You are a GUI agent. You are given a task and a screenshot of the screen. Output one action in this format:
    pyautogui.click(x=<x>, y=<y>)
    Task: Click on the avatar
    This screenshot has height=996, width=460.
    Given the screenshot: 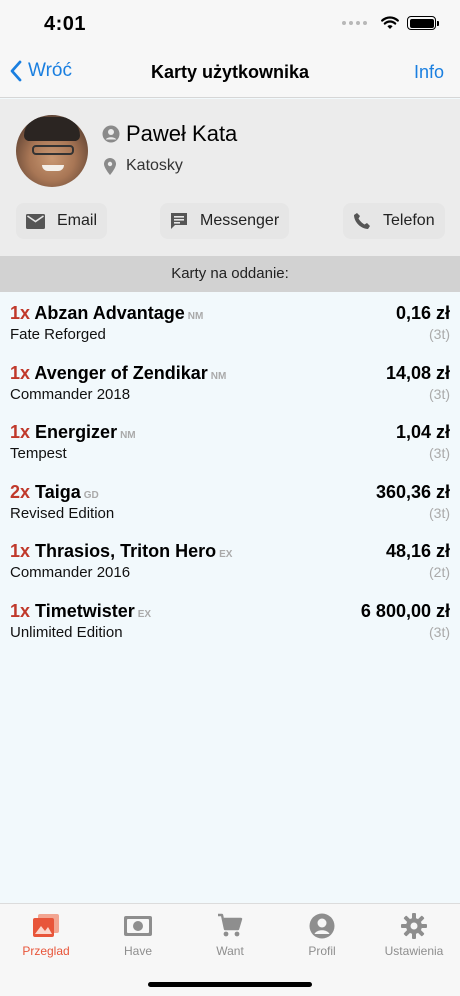 What is the action you would take?
    pyautogui.click(x=52, y=151)
    